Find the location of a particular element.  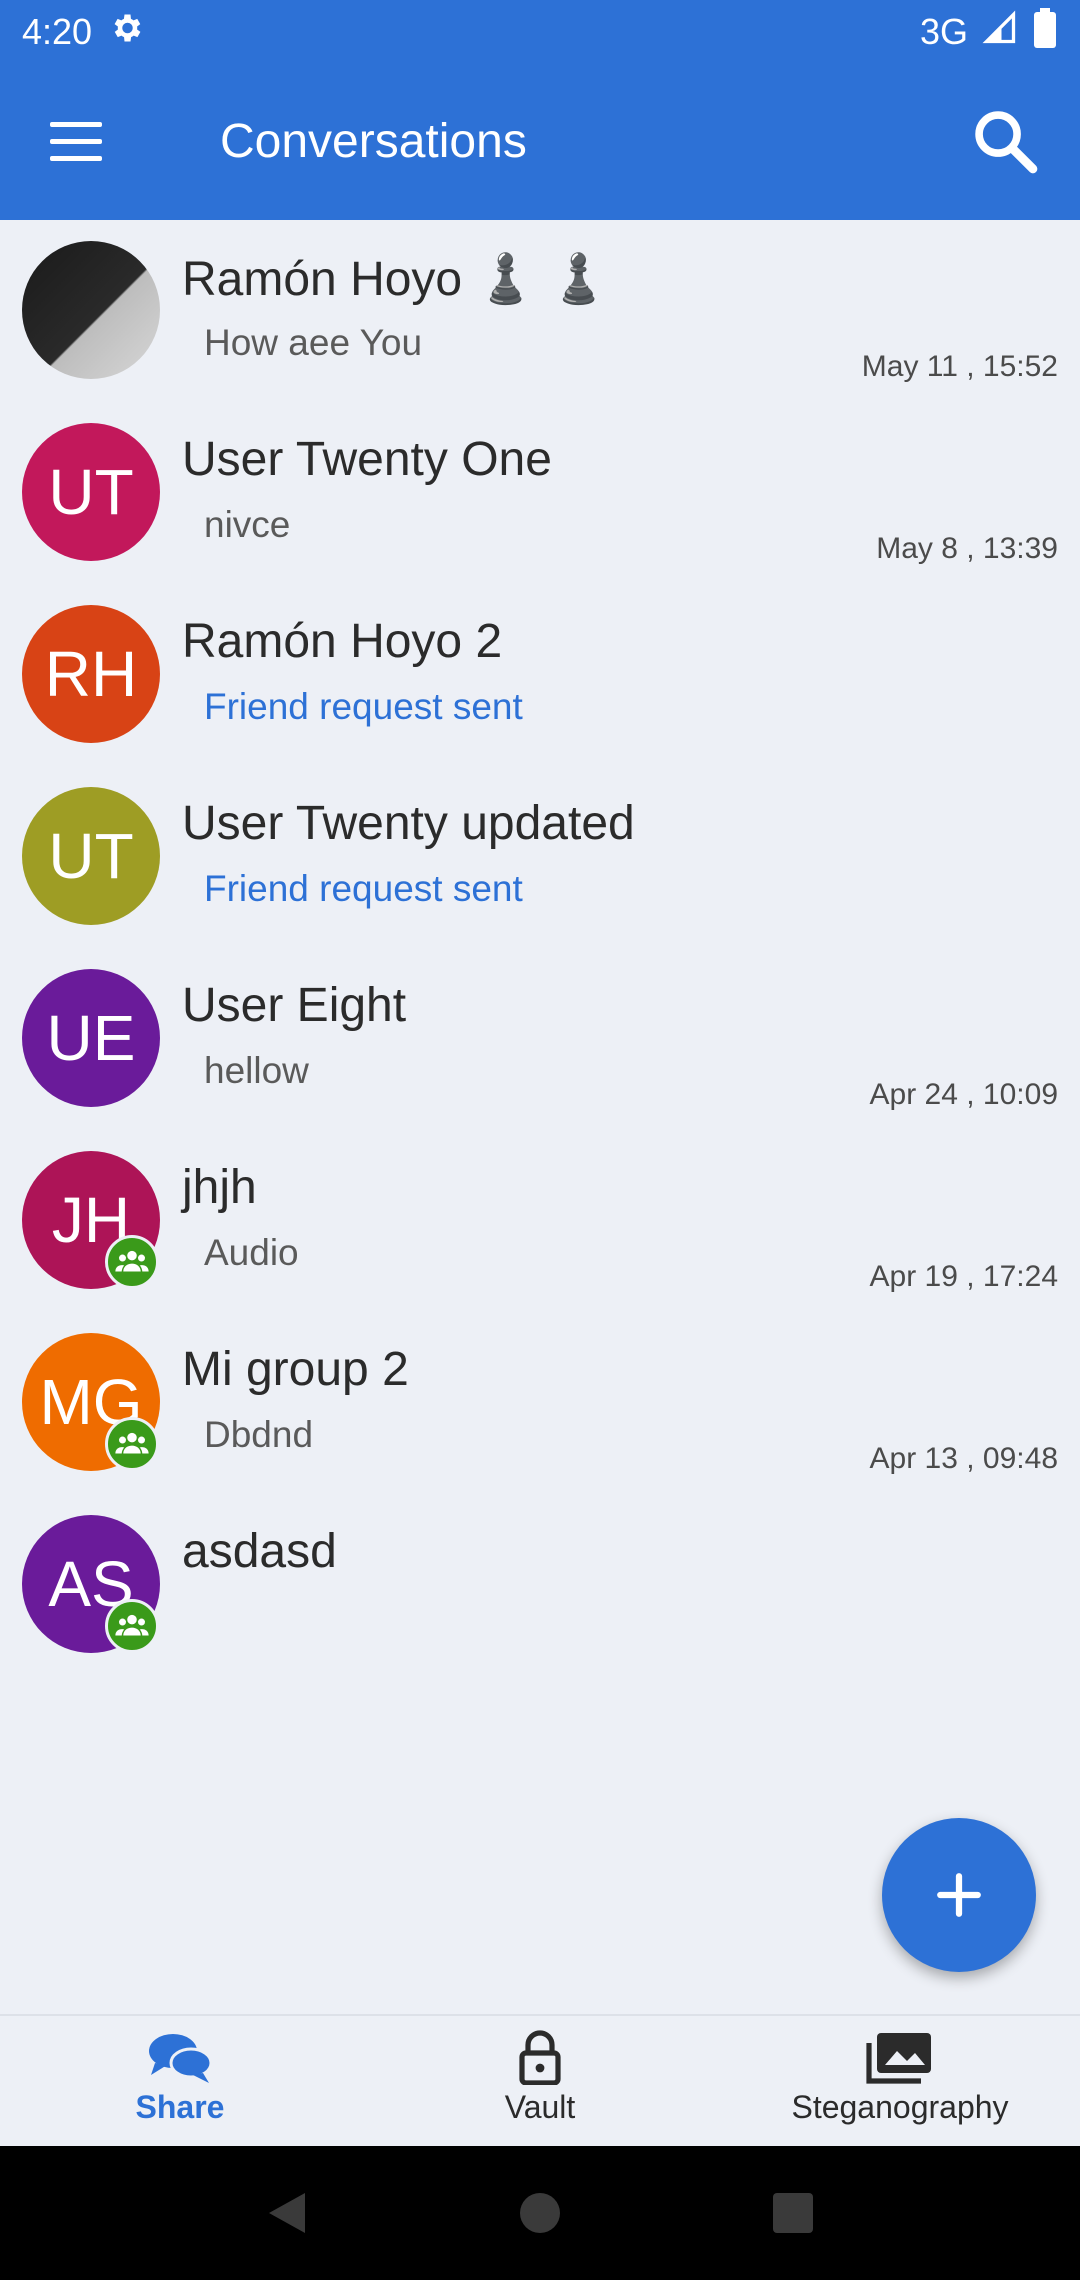

conversation-name: Mi group 2 is located at coordinates (295, 1369).